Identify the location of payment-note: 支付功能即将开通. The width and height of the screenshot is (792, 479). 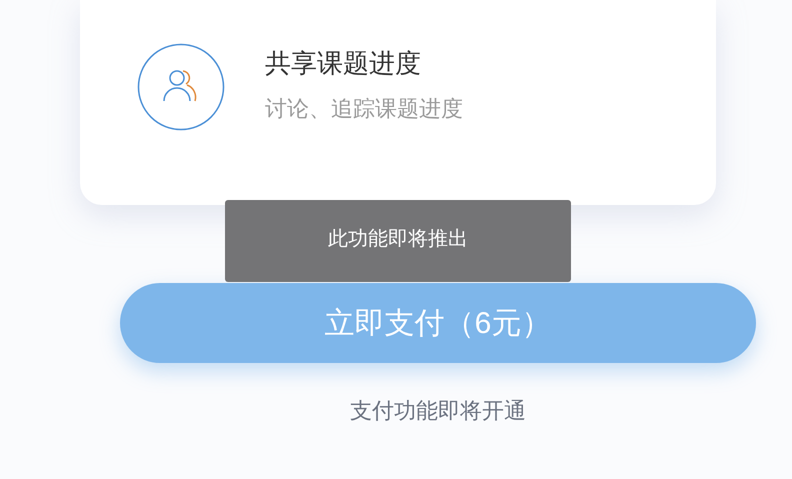
(438, 411).